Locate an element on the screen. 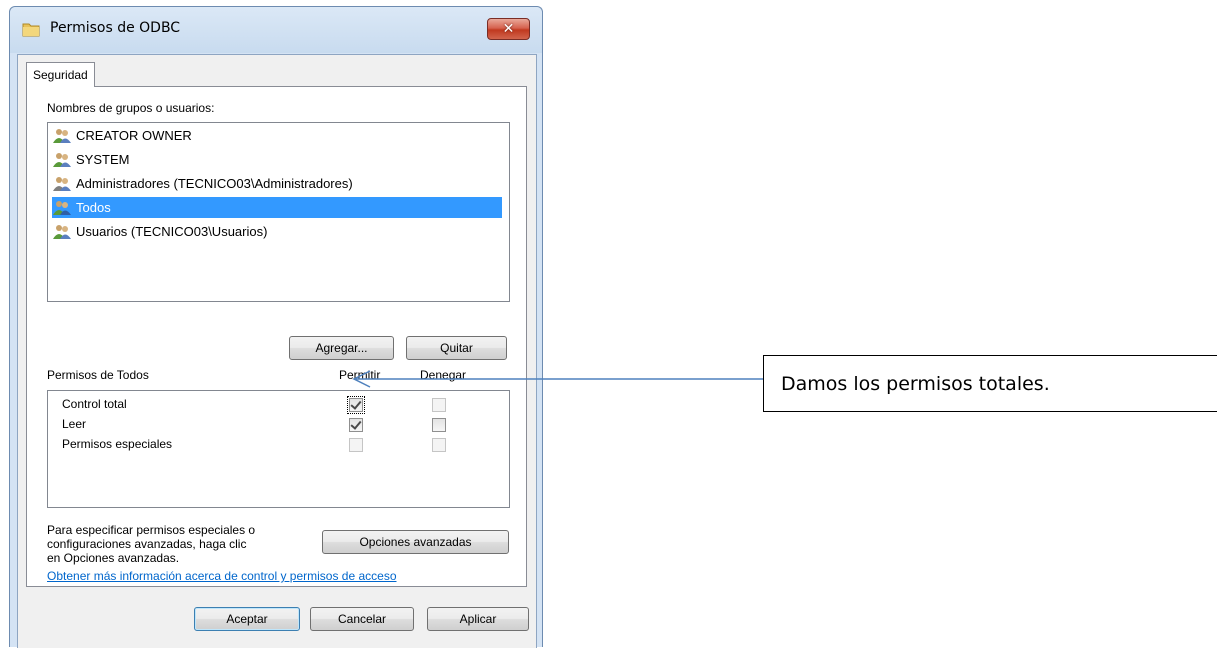  user-name: SYSTEM is located at coordinates (103, 159).